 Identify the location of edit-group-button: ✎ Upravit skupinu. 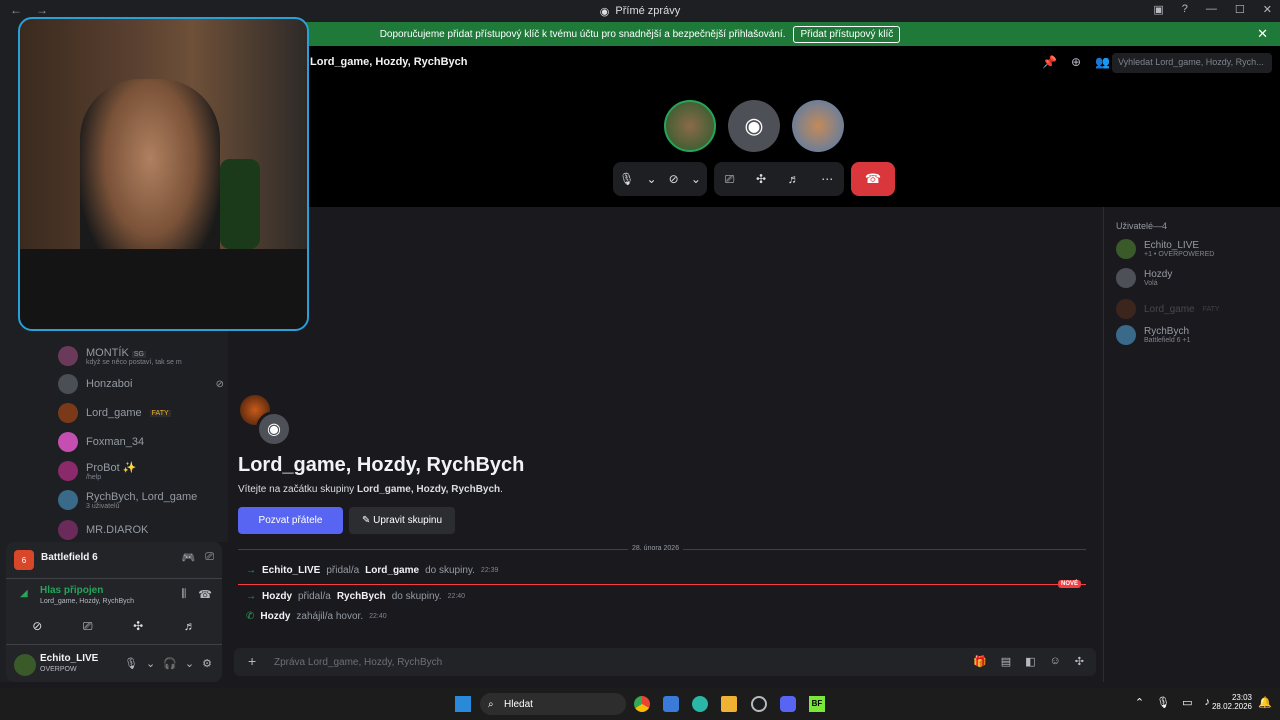
(402, 520).